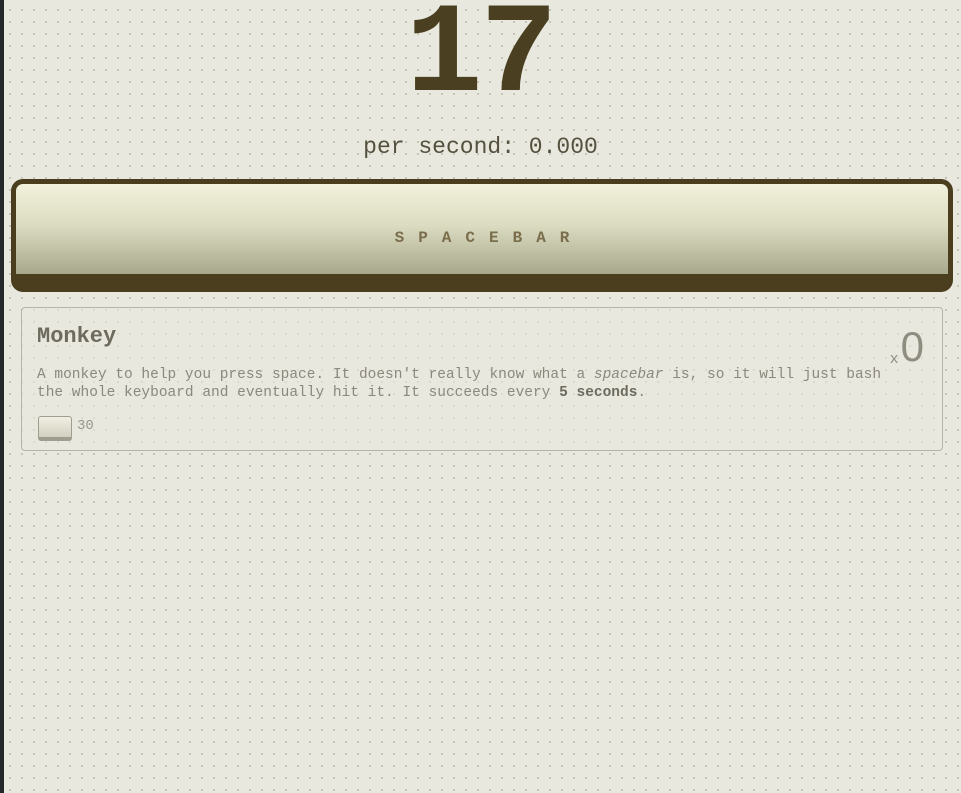 The width and height of the screenshot is (961, 793). Describe the element at coordinates (55, 428) in the screenshot. I see `buy-monkey-button` at that location.